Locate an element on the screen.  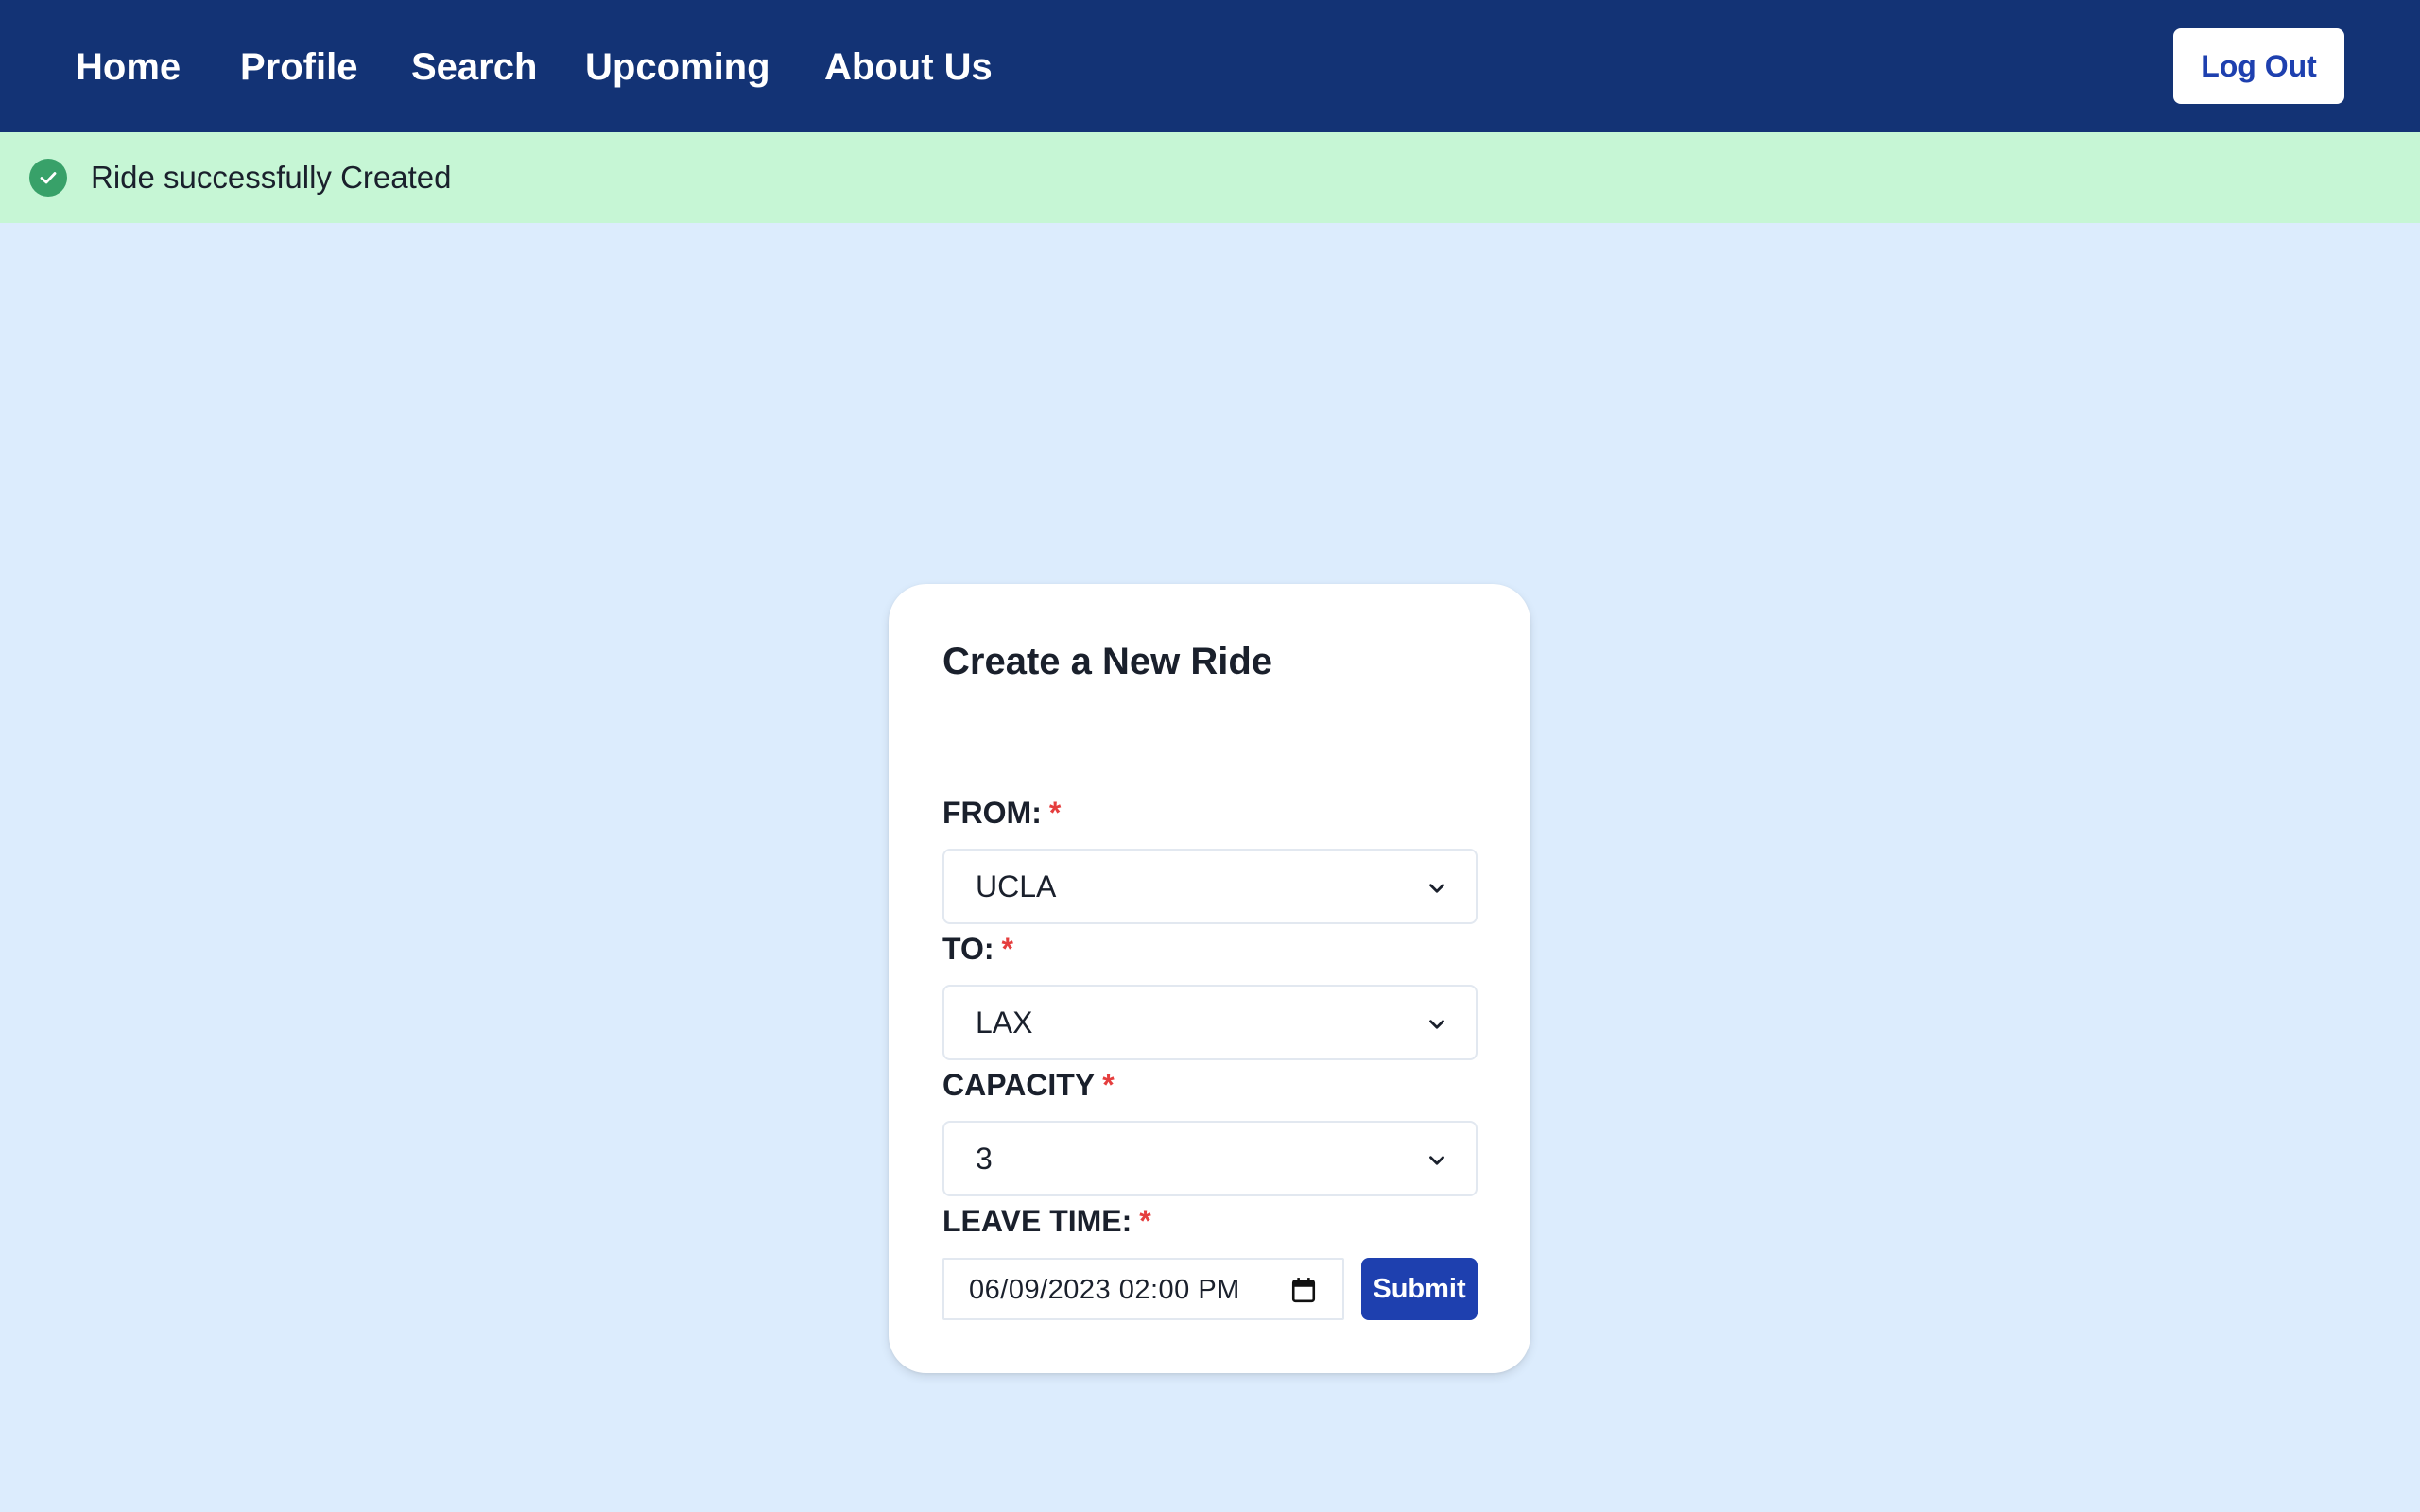
leave-time-label-text: LEAVE TIME: is located at coordinates (1037, 1221).